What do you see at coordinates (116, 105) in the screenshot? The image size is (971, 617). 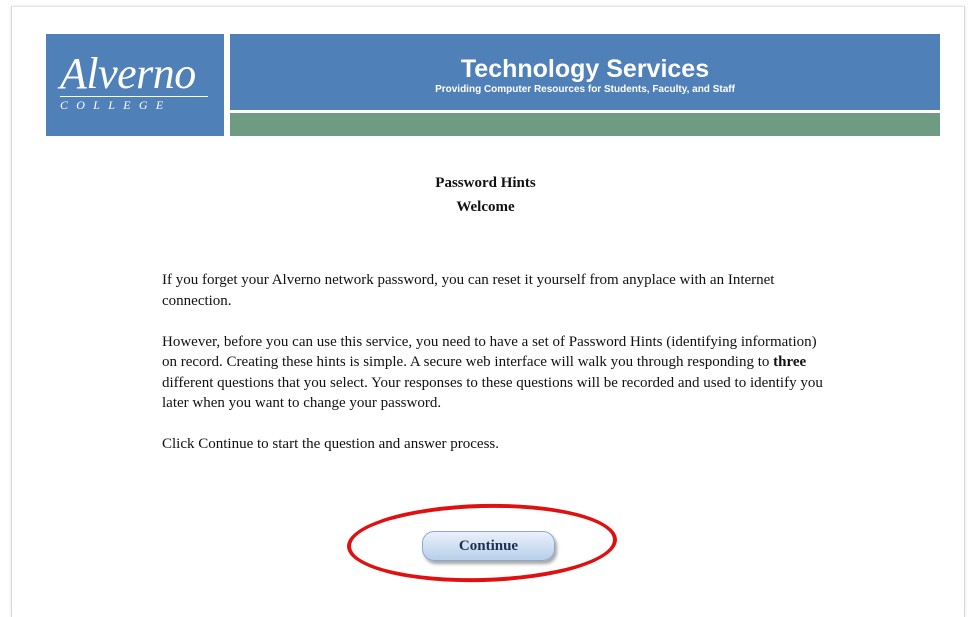 I see `logo-subtitle: COLLEGE` at bounding box center [116, 105].